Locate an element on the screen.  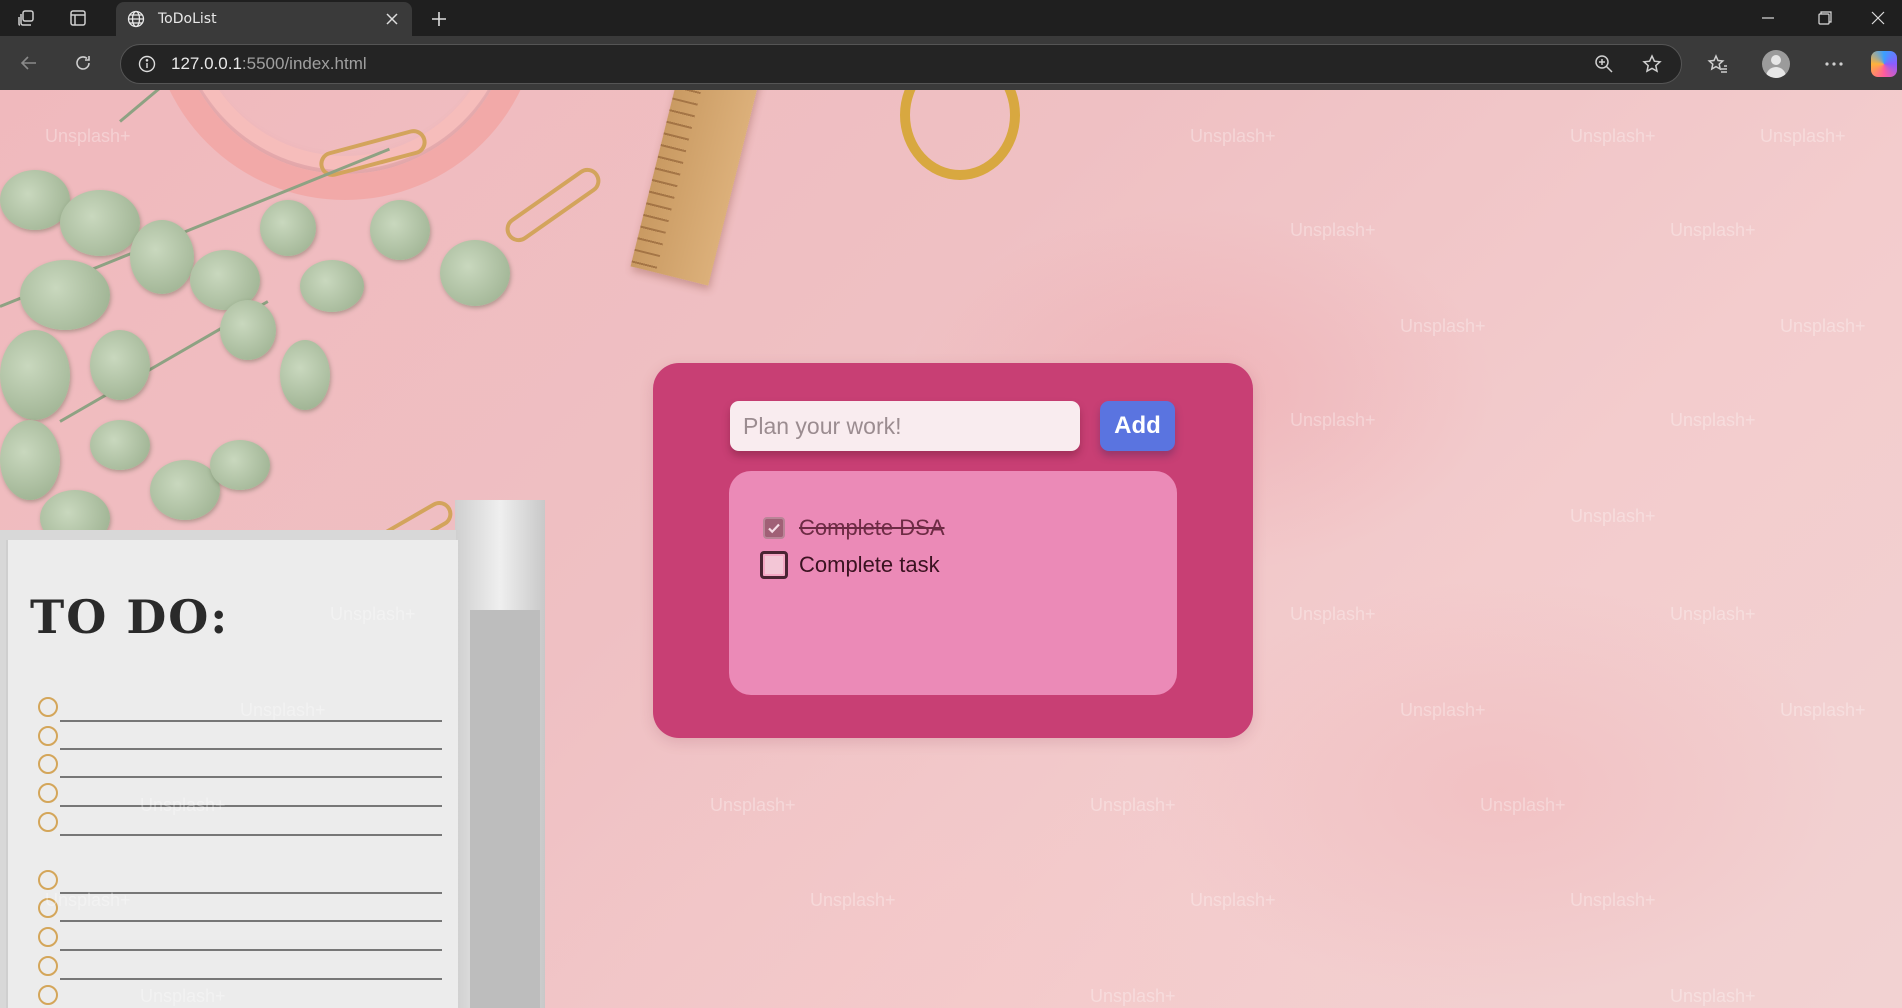
add-button: Add is located at coordinates (1137, 426).